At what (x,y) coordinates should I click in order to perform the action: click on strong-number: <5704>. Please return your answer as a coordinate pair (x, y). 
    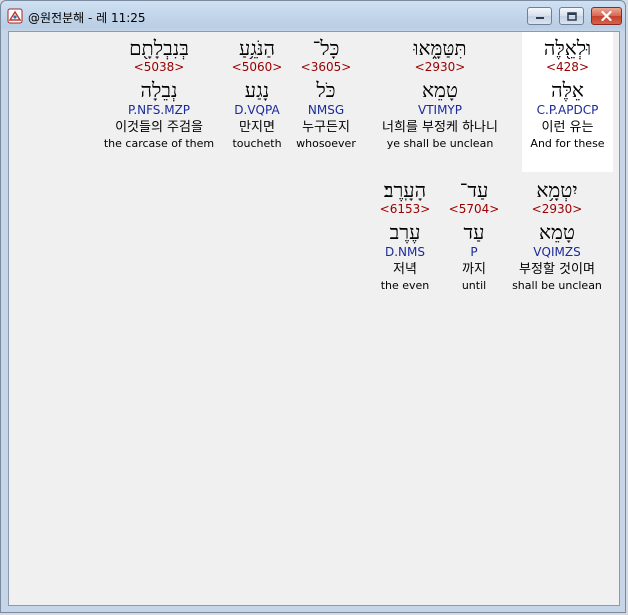
    Looking at the image, I should click on (474, 209).